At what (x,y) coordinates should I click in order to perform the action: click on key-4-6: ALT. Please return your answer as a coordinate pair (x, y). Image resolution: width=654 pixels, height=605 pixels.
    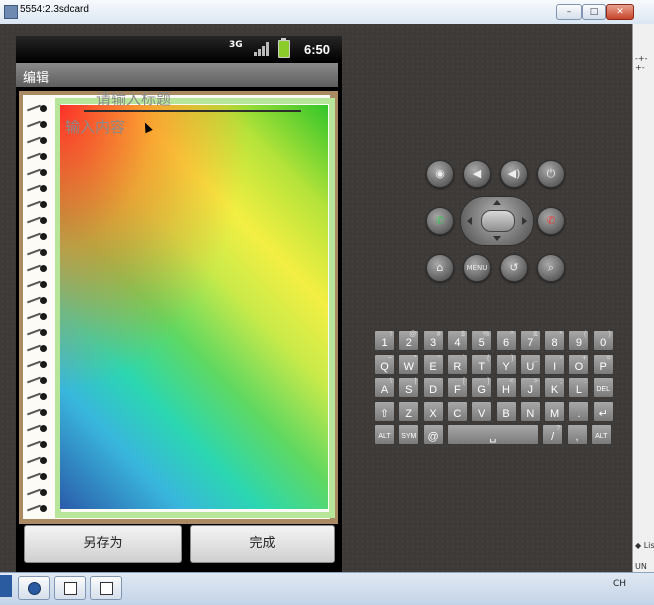
    Looking at the image, I should click on (601, 434).